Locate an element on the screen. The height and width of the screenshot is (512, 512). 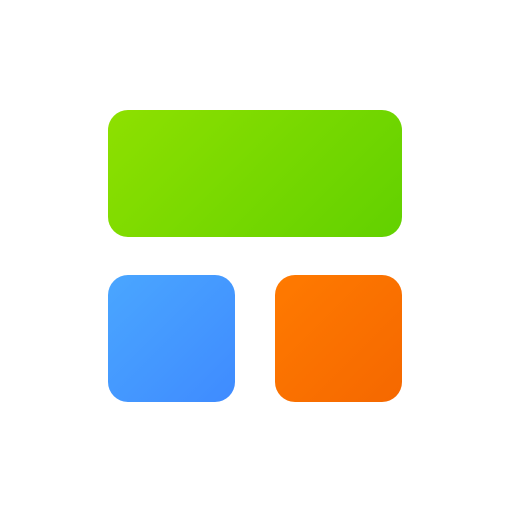
wide-tile is located at coordinates (255, 173).